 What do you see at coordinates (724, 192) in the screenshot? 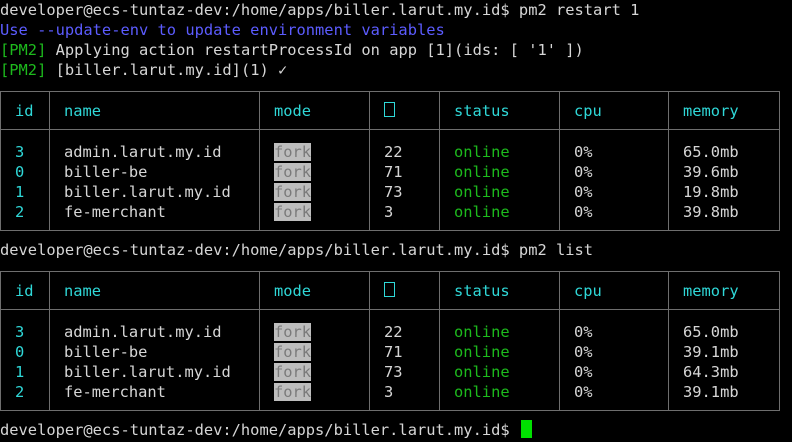
I see `process-memory-cell: 19.8mb` at bounding box center [724, 192].